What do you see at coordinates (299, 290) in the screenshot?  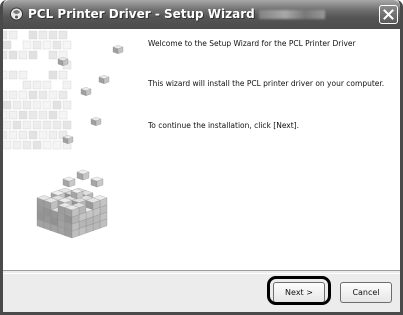 I see `next-button-highlight` at bounding box center [299, 290].